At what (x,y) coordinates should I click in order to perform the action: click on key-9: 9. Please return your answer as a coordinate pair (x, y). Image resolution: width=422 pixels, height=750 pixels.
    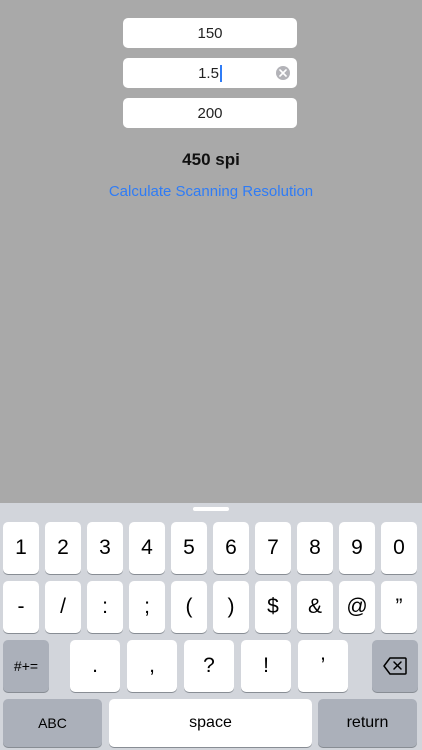
    Looking at the image, I should click on (357, 548).